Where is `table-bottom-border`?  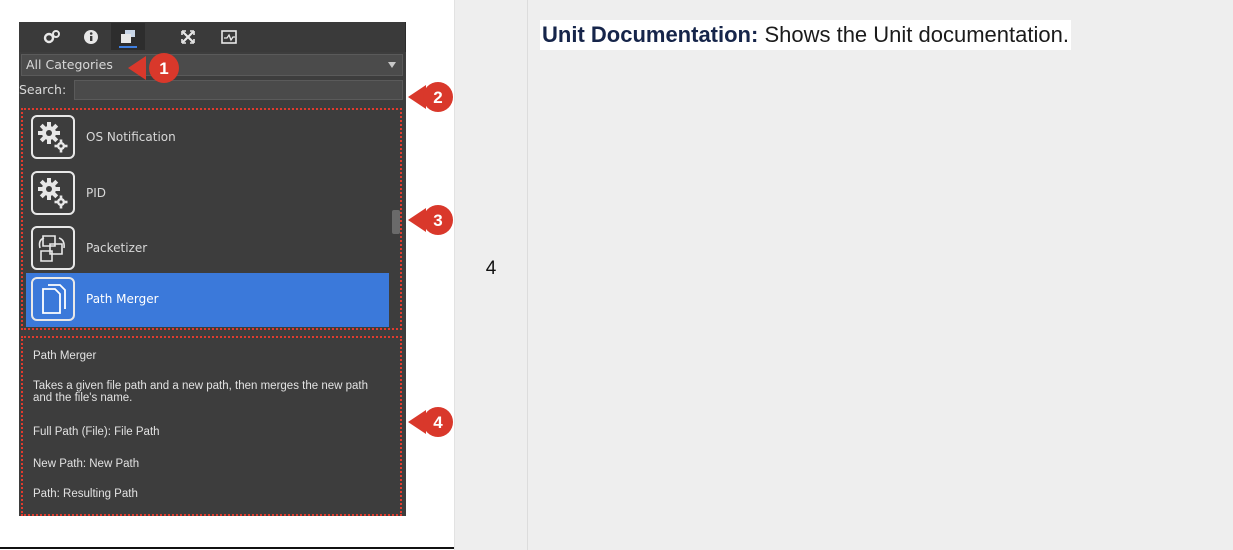
table-bottom-border is located at coordinates (227, 548).